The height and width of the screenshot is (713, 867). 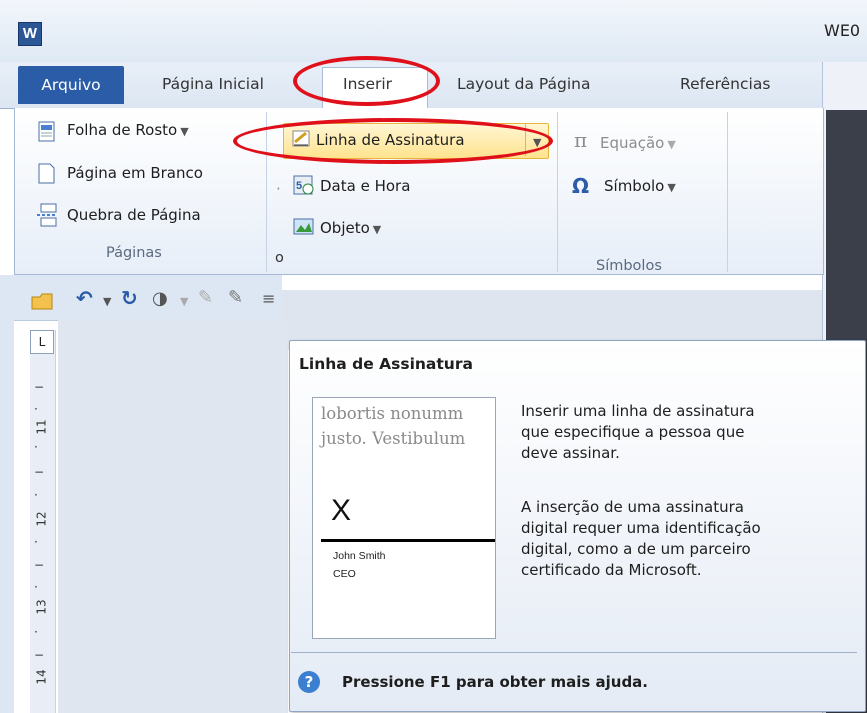 I want to click on simbolo-button: Símbolo ▼, so click(x=640, y=186).